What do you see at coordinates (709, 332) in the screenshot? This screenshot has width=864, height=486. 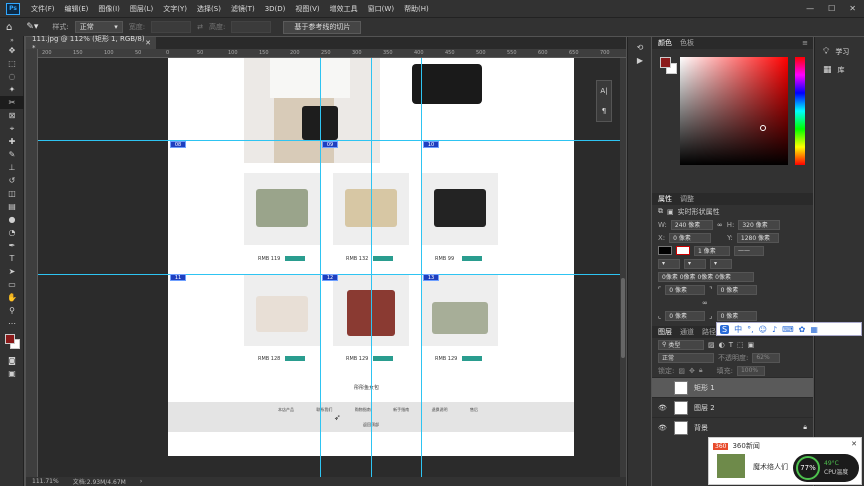 I see `tab-paths: 路径` at bounding box center [709, 332].